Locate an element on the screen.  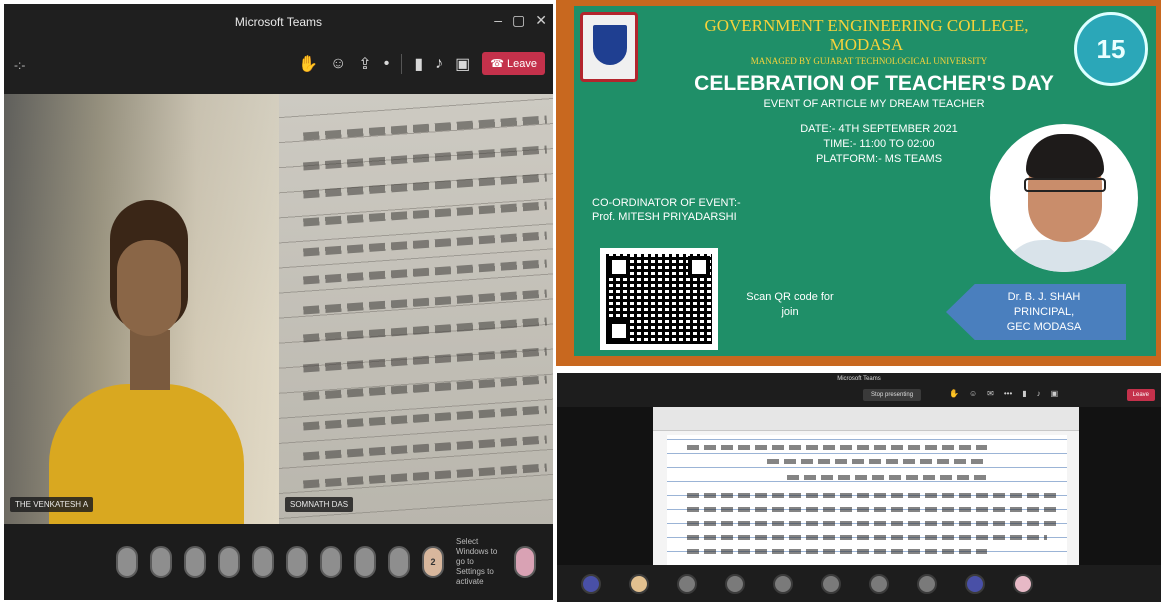
meeting-controls: ✋ ☺ ⇪ • ▮ ♪ ▣ ☎ Leave is located at coordinates (421, 63).